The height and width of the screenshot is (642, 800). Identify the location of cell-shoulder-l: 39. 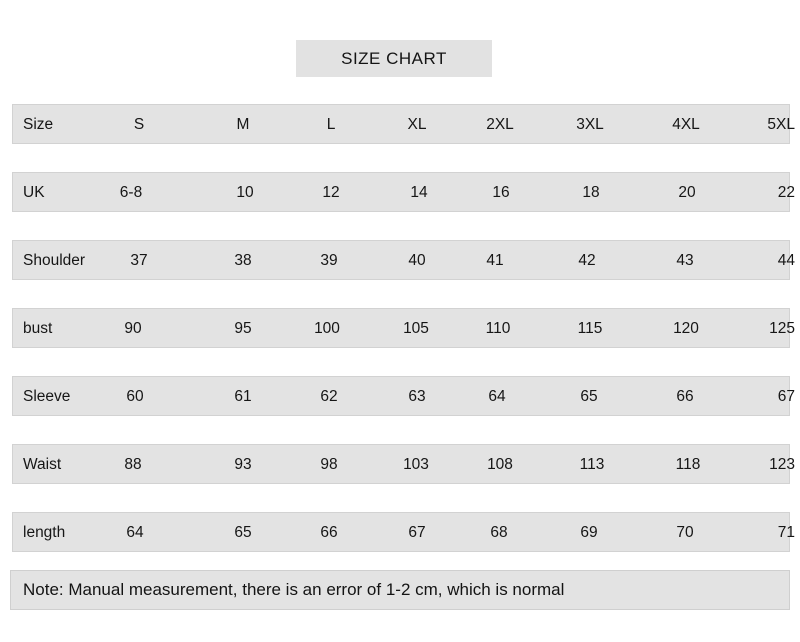
(329, 260).